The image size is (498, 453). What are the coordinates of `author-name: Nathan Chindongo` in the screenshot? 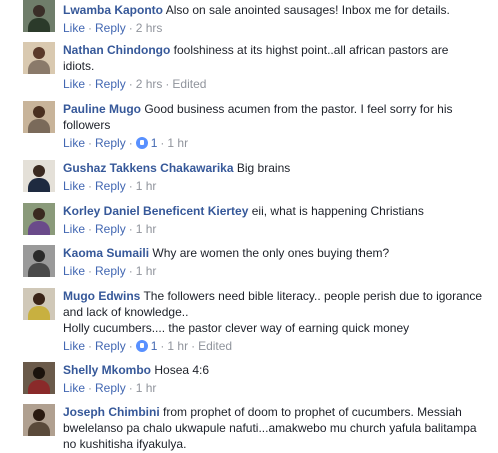 It's located at (116, 50).